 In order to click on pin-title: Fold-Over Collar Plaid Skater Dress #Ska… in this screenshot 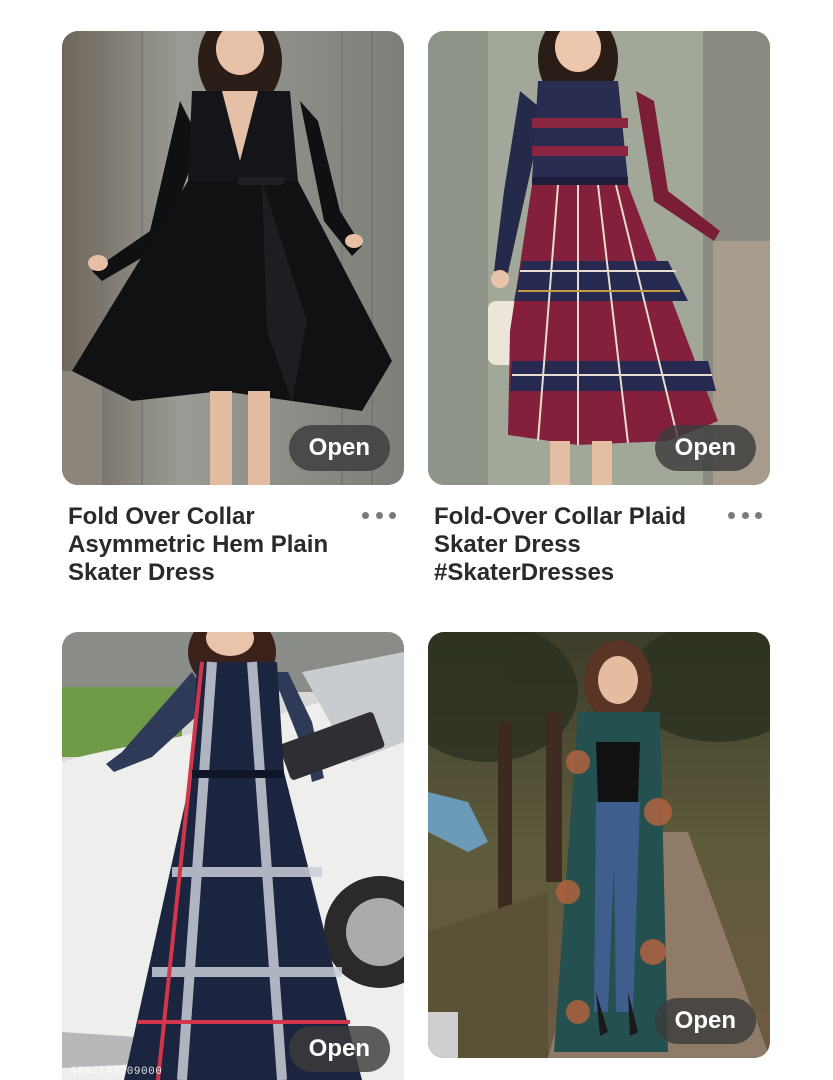, I will do `click(578, 545)`.